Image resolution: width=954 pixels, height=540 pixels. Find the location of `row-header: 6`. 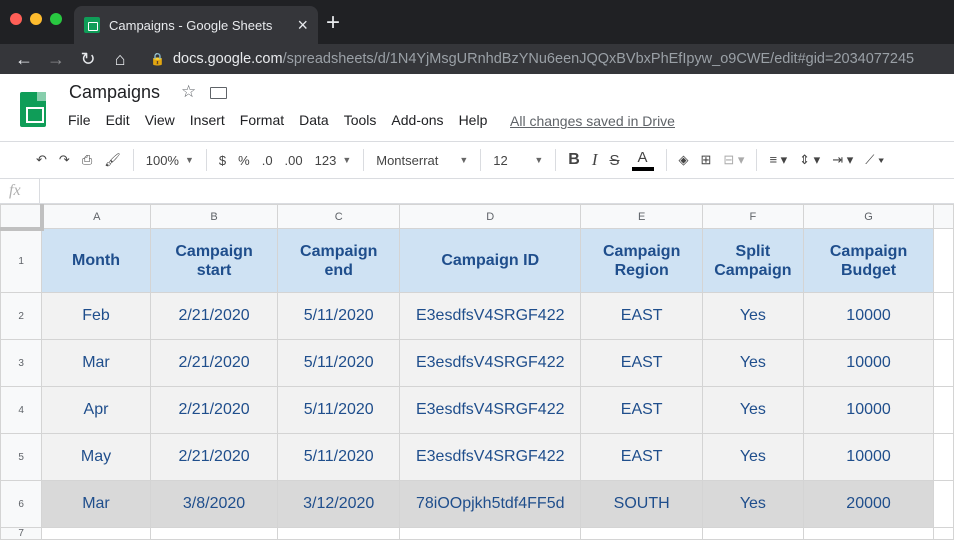

row-header: 6 is located at coordinates (21, 504).